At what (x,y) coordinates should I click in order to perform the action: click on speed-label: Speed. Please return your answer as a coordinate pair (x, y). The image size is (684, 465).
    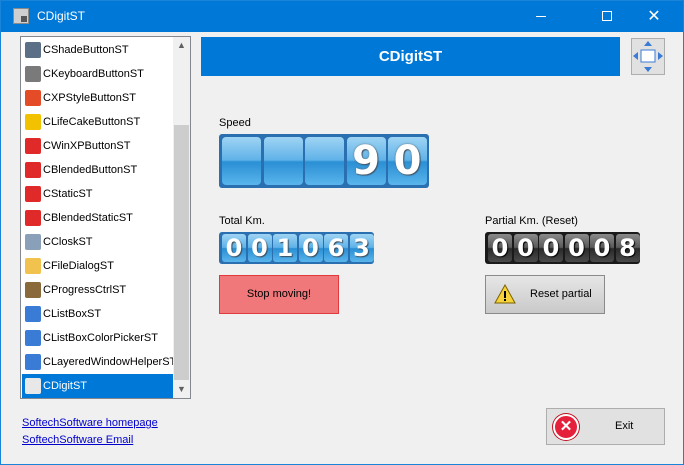
    Looking at the image, I should click on (235, 123).